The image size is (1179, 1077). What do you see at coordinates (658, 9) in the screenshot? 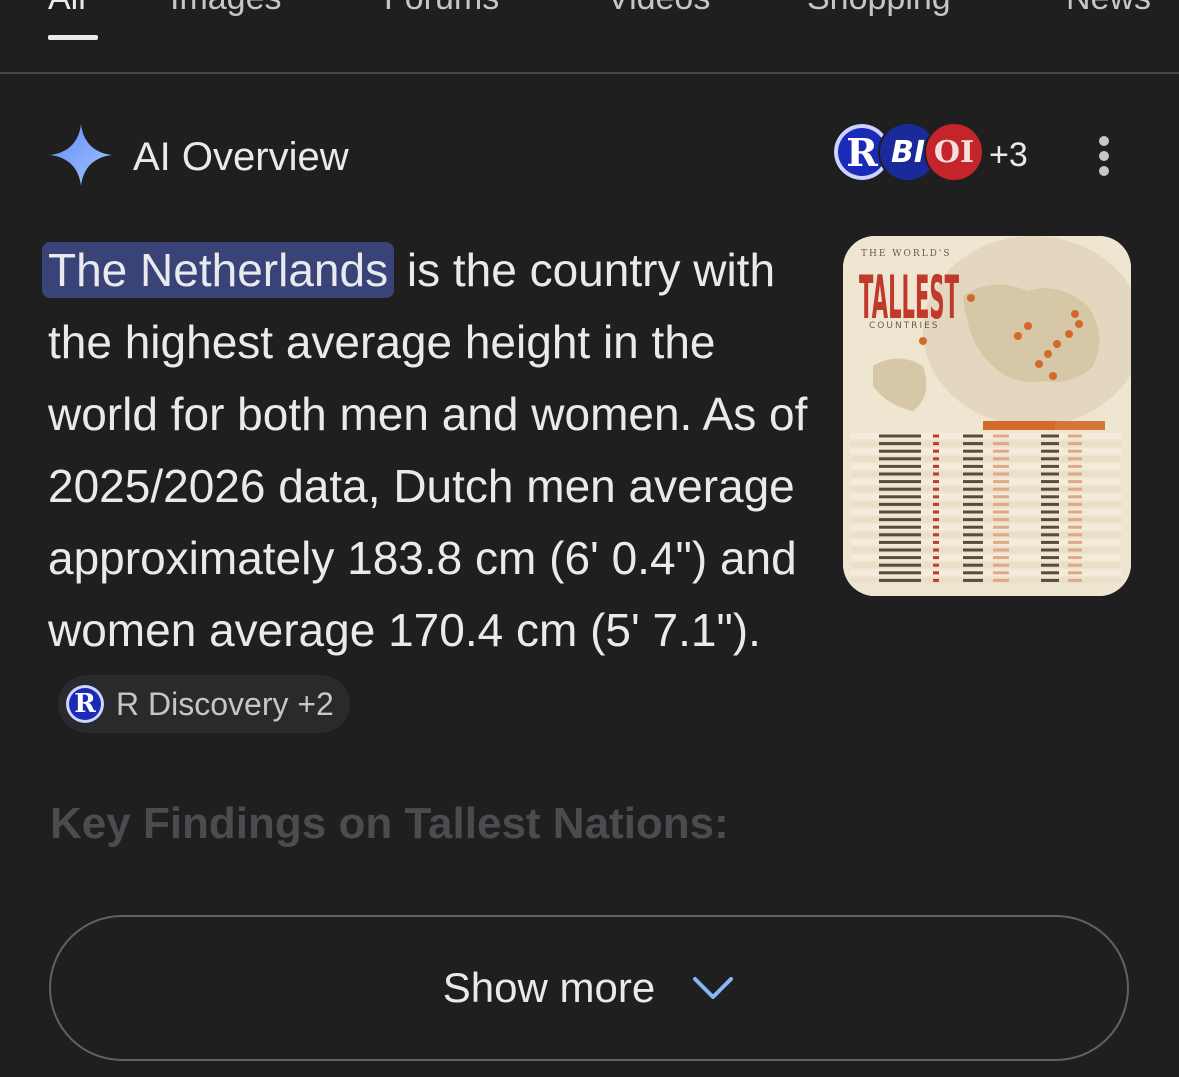
I see `tab-videos: Videos` at bounding box center [658, 9].